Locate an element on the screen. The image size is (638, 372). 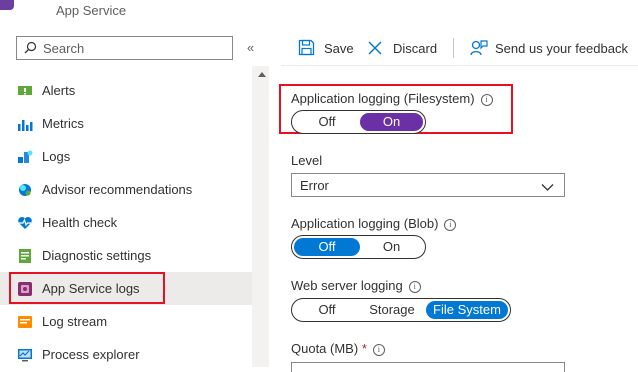
level-selected-value: Error is located at coordinates (314, 185).